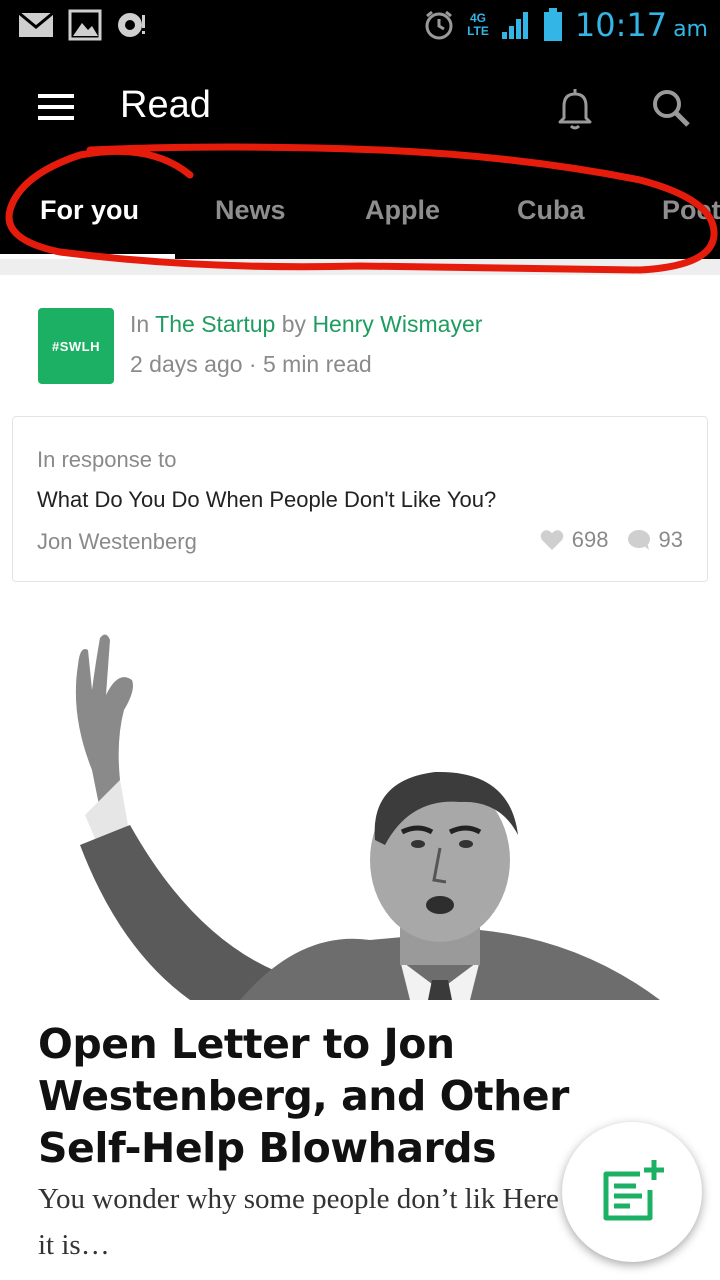 The image size is (720, 1280). I want to click on search-button, so click(671, 109).